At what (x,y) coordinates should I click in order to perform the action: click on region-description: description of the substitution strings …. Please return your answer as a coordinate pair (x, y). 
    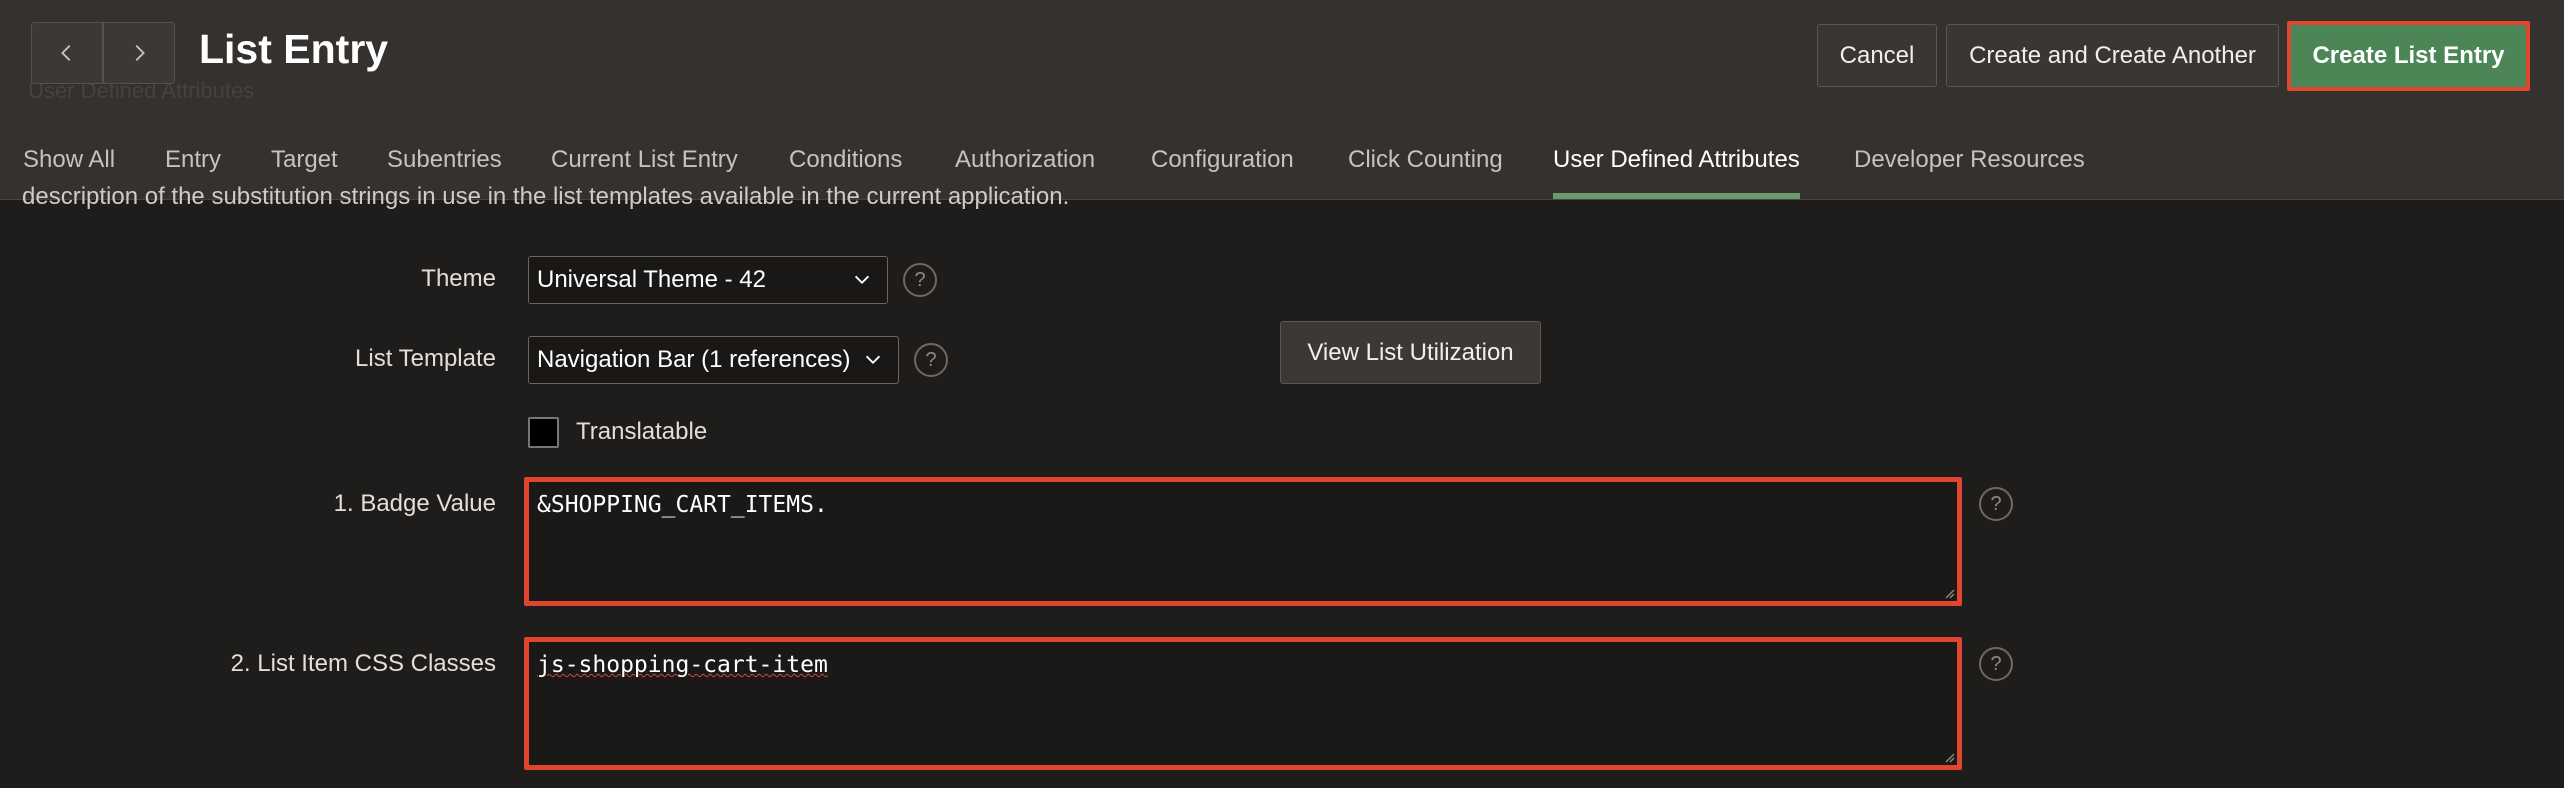
    Looking at the image, I should click on (546, 196).